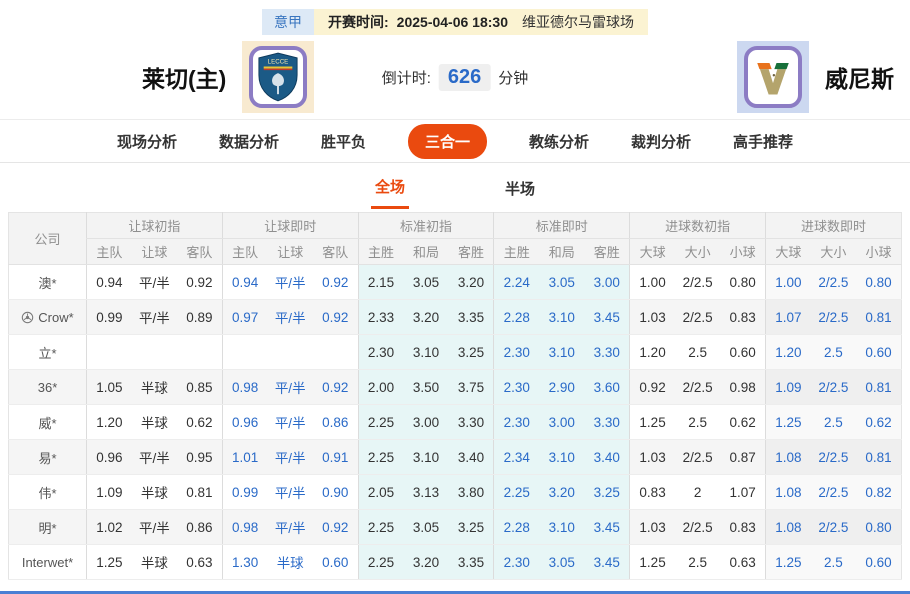 Image resolution: width=910 pixels, height=594 pixels. I want to click on header-standard-live-col-0: 主胜, so click(516, 251).